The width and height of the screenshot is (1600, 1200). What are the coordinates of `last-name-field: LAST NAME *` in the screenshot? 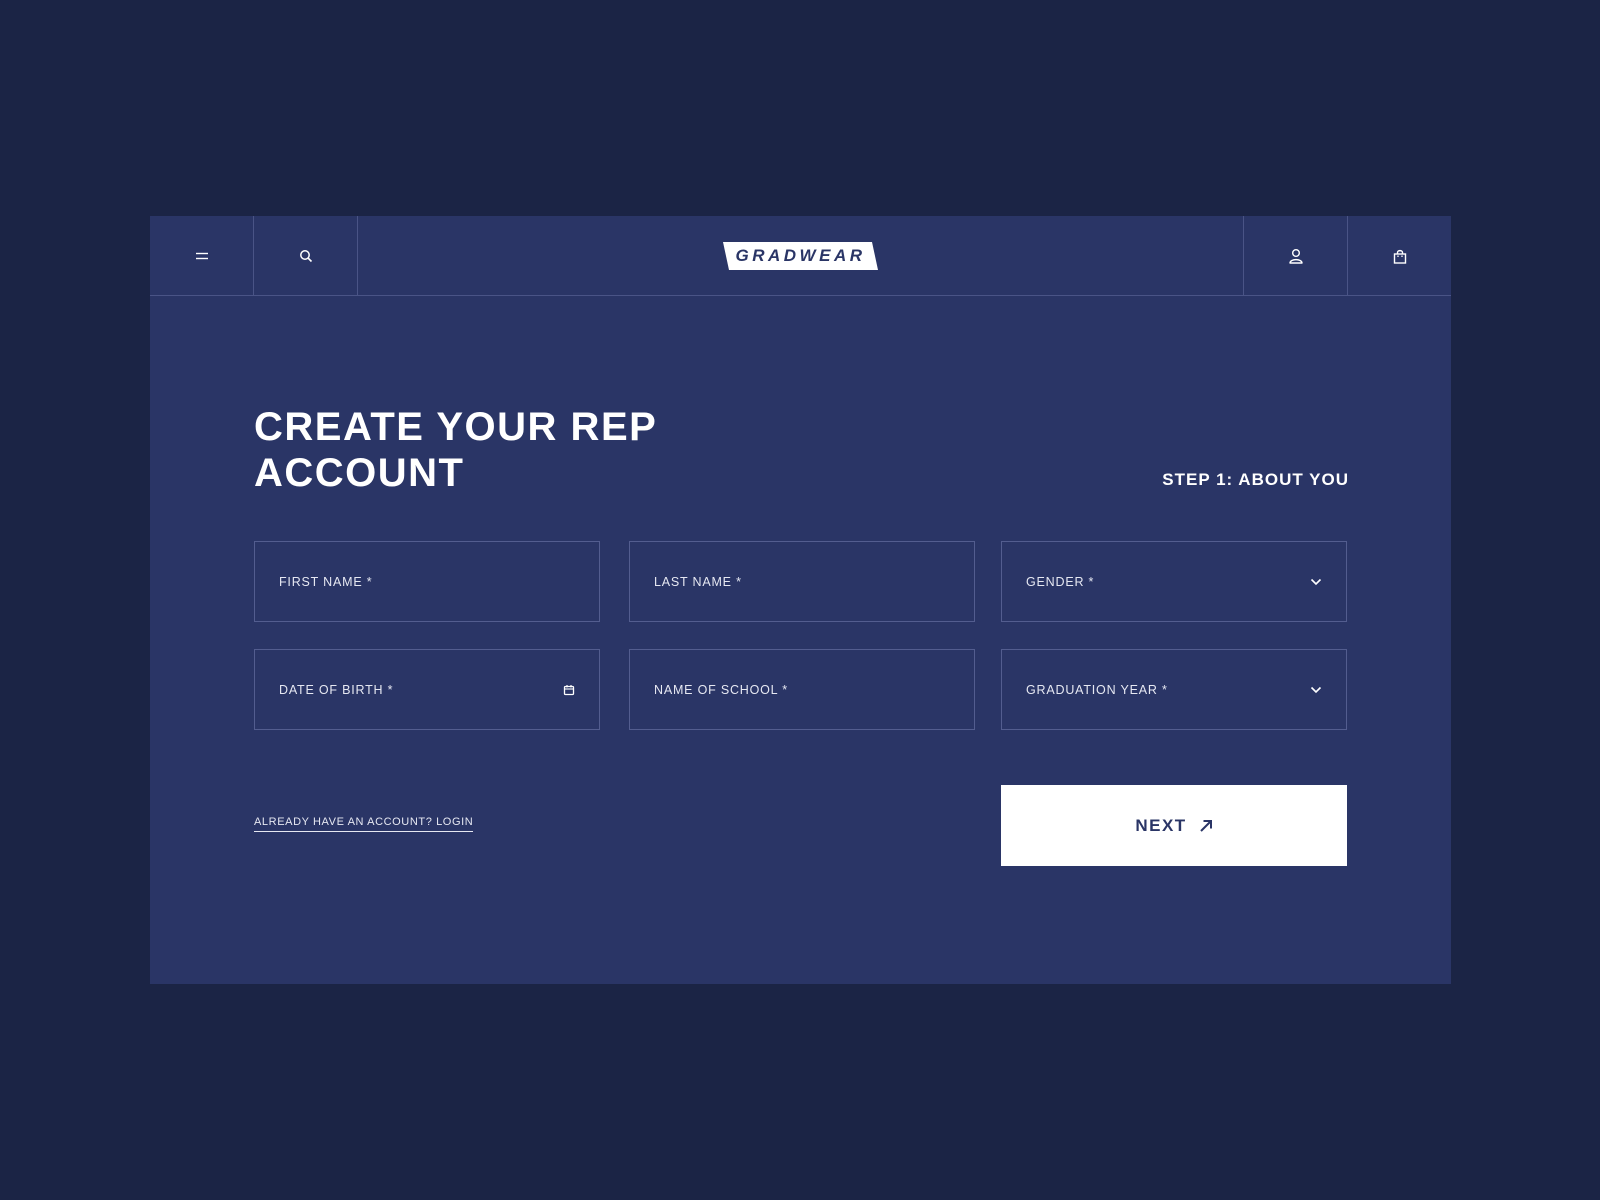 It's located at (802, 581).